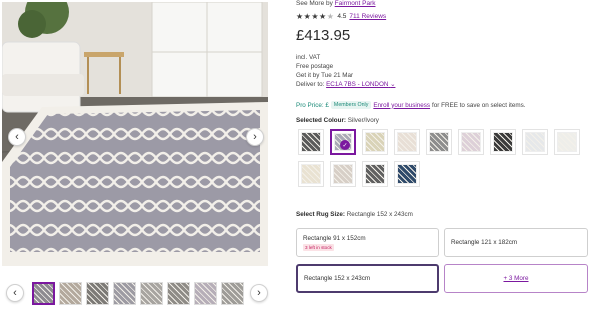 This screenshot has height=310, width=600. Describe the element at coordinates (355, 3) in the screenshot. I see `brand-link: Fairmont Park` at that location.